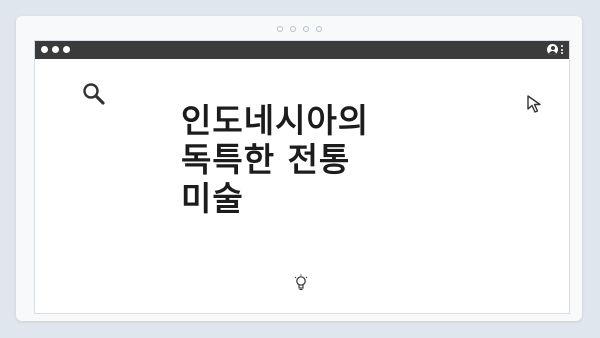 The width and height of the screenshot is (600, 338). What do you see at coordinates (266, 159) in the screenshot?
I see `title-line-2: 독특한 전통` at bounding box center [266, 159].